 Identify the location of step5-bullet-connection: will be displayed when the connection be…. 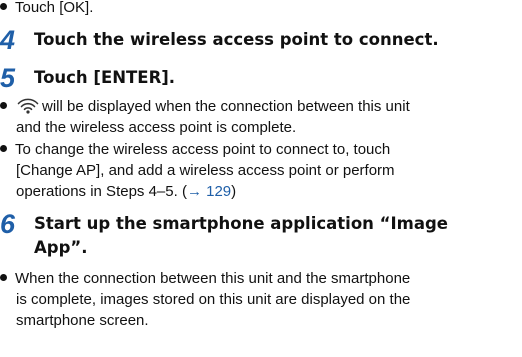
(205, 106).